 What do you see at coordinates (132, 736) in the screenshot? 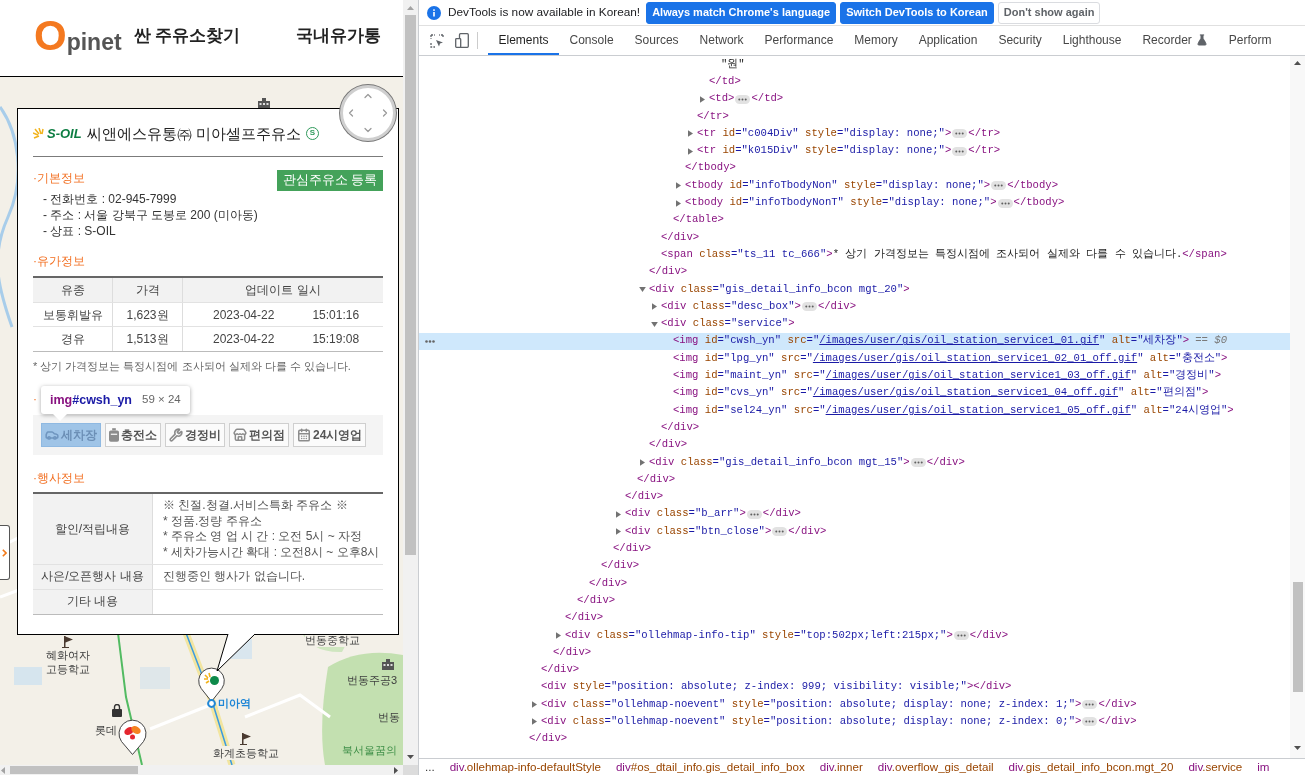
I see `map-pin-icon` at bounding box center [132, 736].